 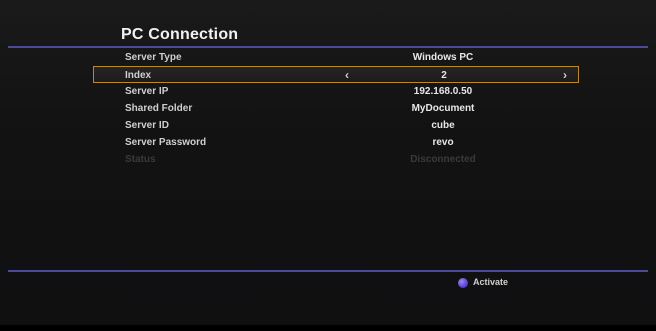 What do you see at coordinates (491, 282) in the screenshot?
I see `activate-label: Activate` at bounding box center [491, 282].